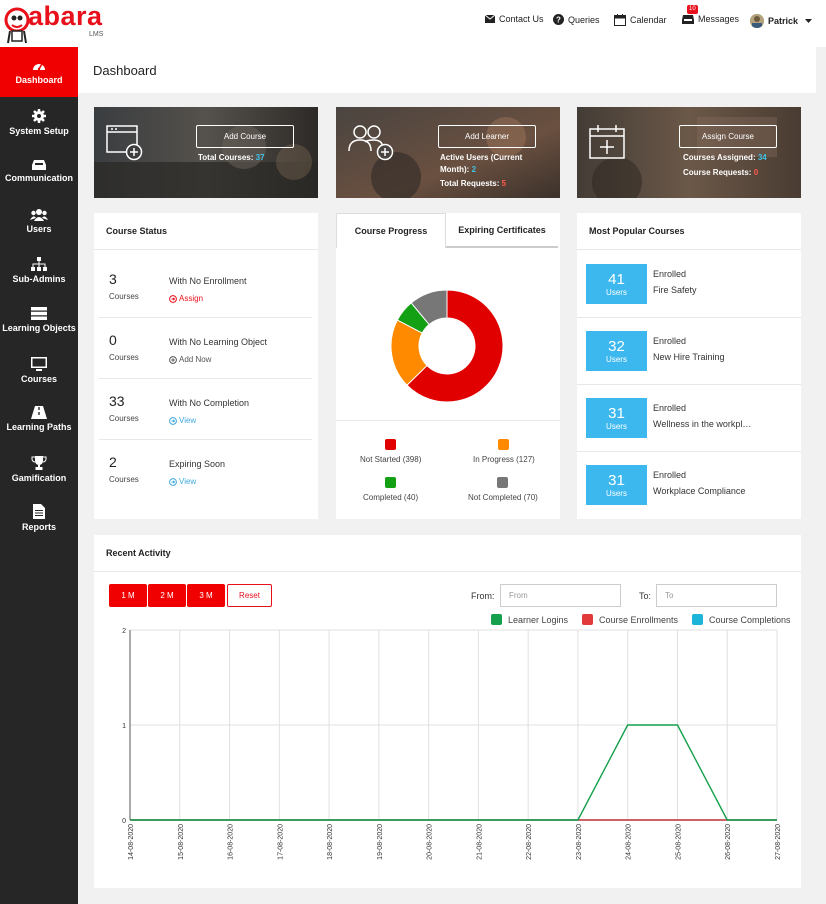  Describe the element at coordinates (521, 19) in the screenshot. I see `contact-label: Contact Us` at that location.